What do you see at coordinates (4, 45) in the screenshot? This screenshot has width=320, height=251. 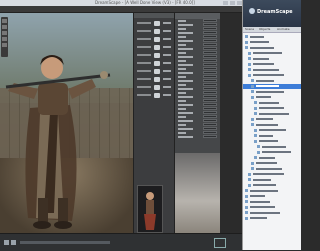 I see `camera-tool-icon` at bounding box center [4, 45].